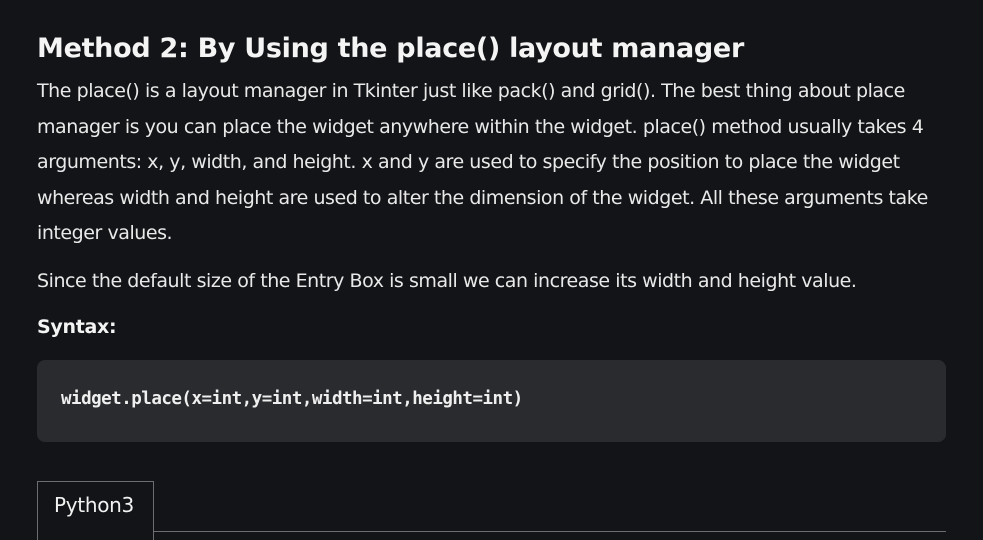 This screenshot has height=540, width=983. What do you see at coordinates (549, 531) in the screenshot?
I see `tab-divider` at bounding box center [549, 531].